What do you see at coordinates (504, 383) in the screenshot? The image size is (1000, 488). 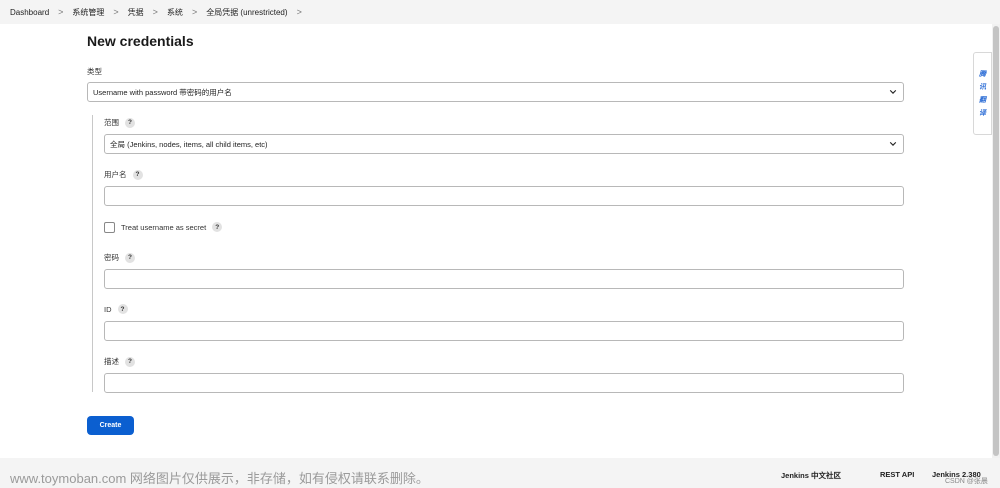 I see `description-input` at bounding box center [504, 383].